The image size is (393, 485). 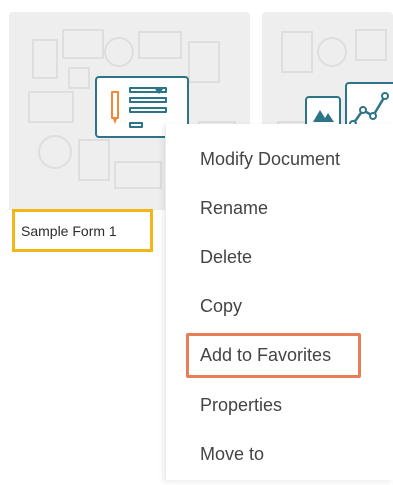 What do you see at coordinates (69, 230) in the screenshot?
I see `document-name: Sample Form 1` at bounding box center [69, 230].